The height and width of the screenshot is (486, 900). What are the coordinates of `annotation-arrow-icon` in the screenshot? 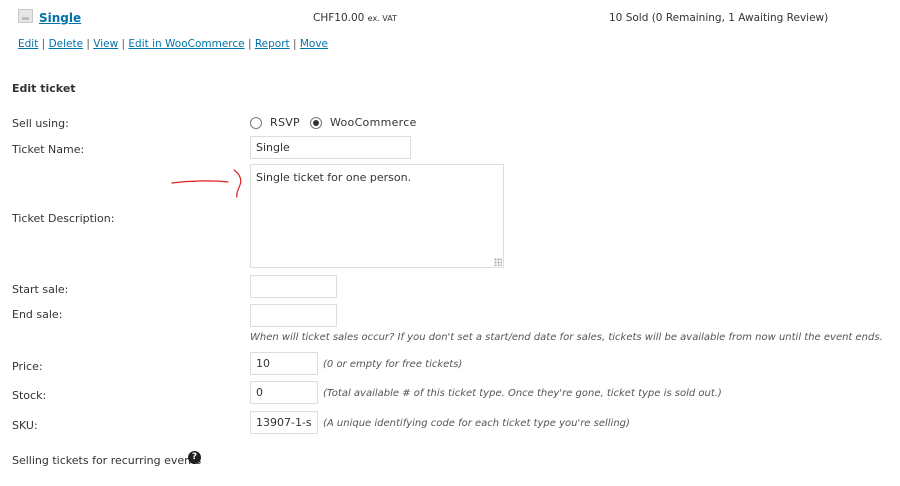 It's located at (206, 183).